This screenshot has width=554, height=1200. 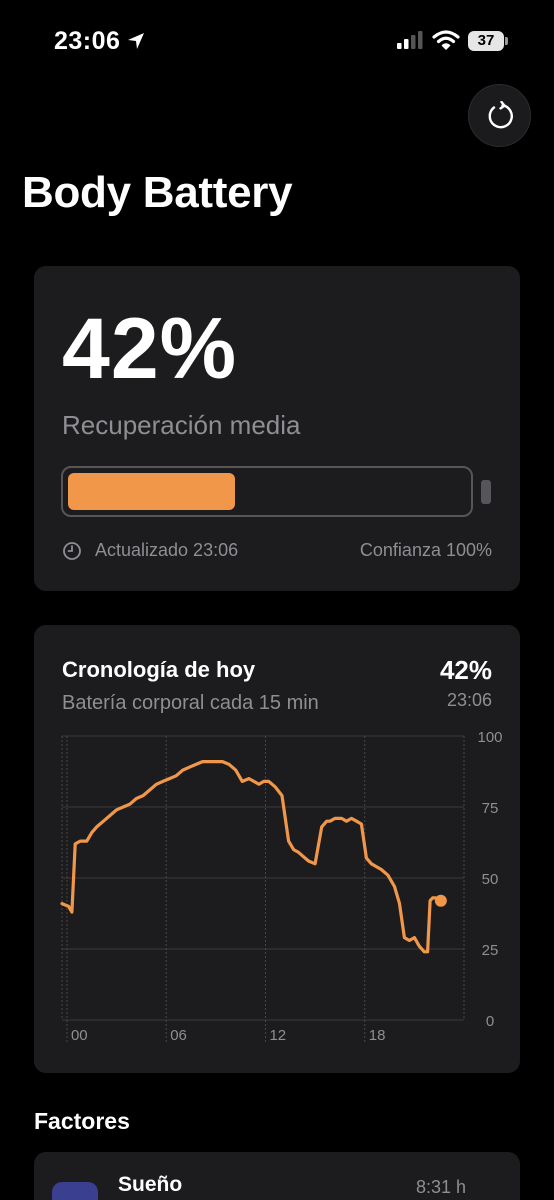 I want to click on battery-percent: 42%, so click(x=150, y=349).